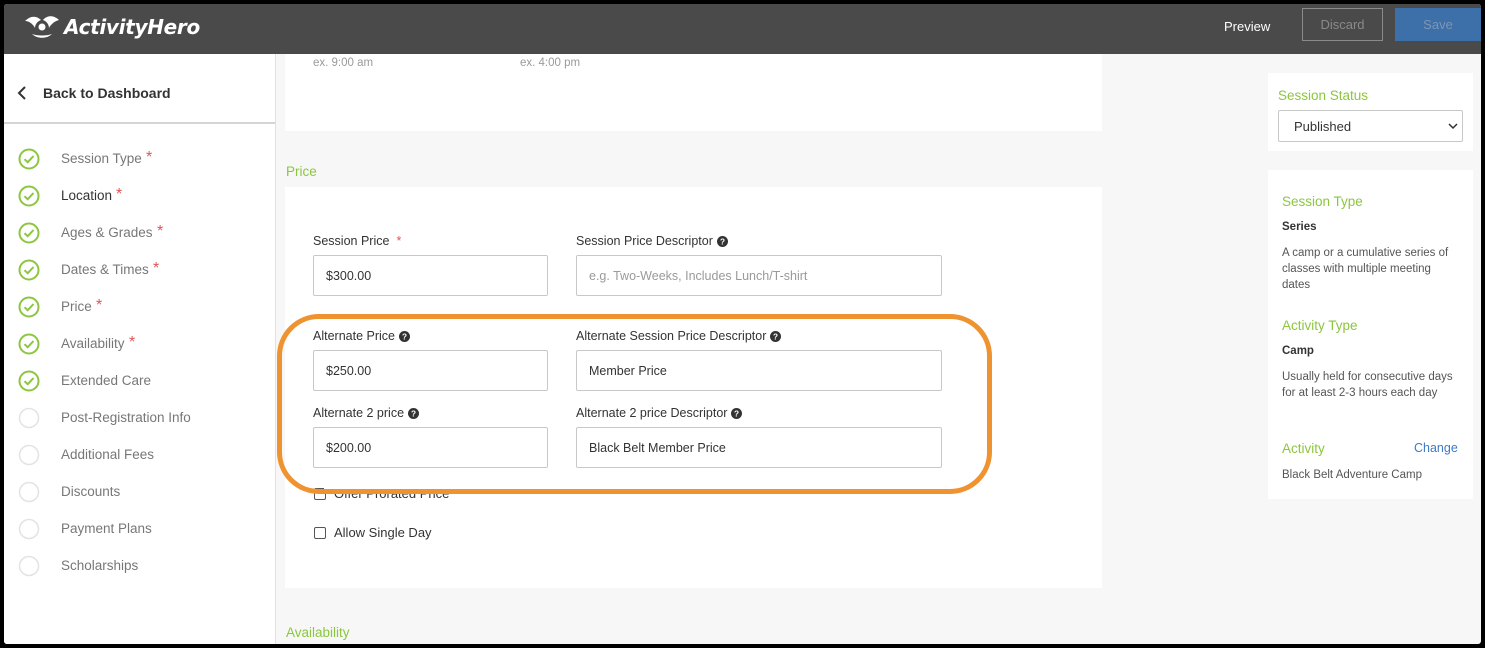 The height and width of the screenshot is (648, 1485). I want to click on start-time-hint: ex. 9:00 am, so click(343, 63).